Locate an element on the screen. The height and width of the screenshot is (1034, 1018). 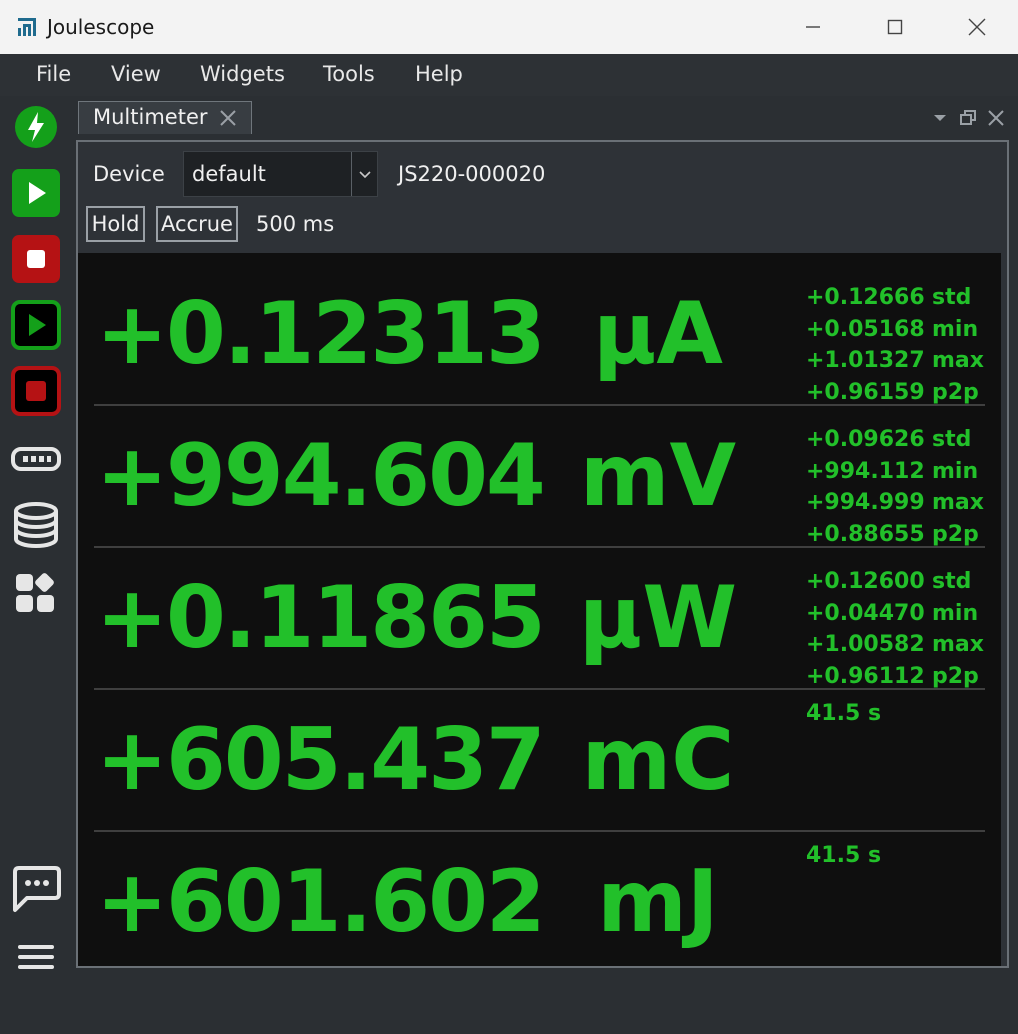
voltage-value: +994.604 is located at coordinates (321, 476).